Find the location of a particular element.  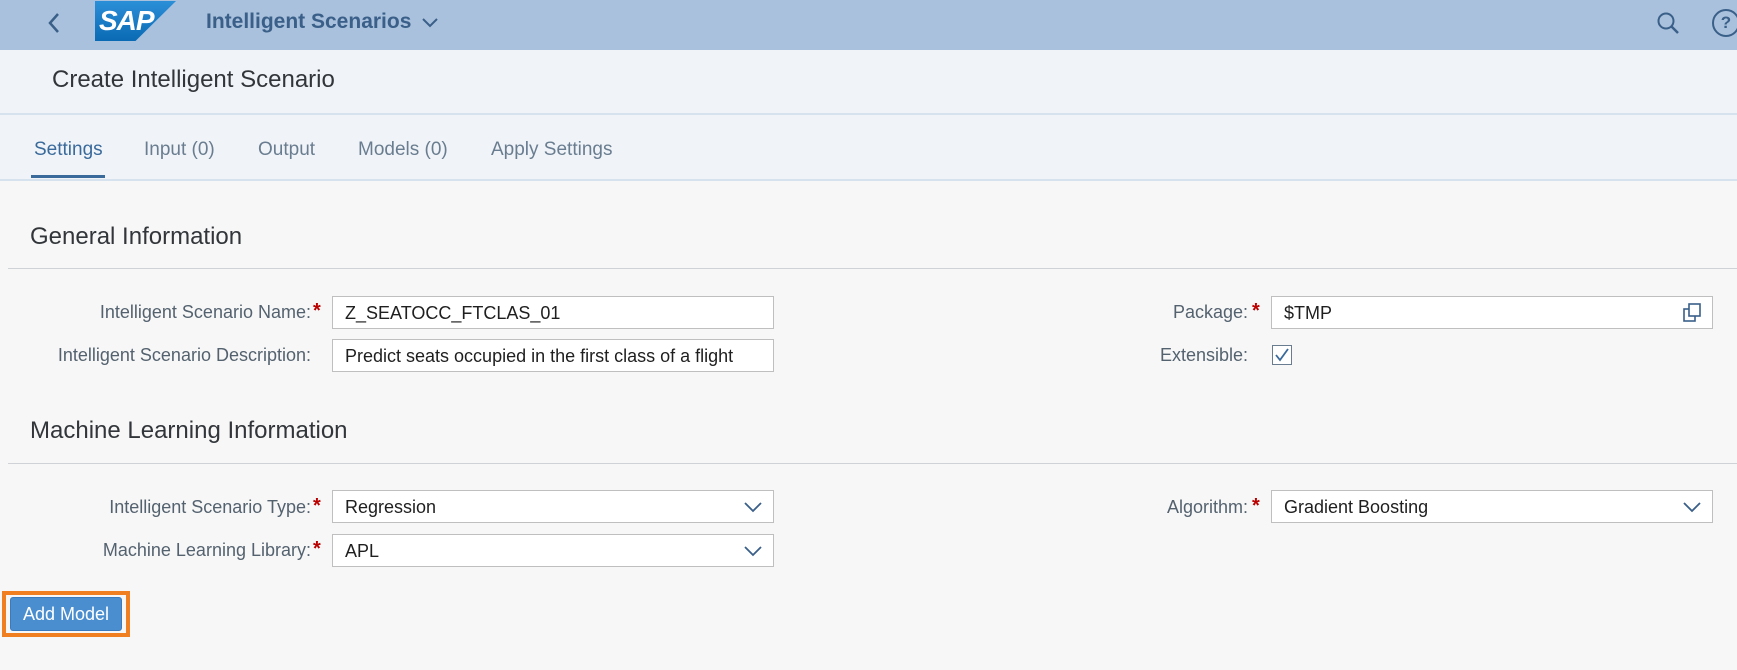

tab-input: Input (0) is located at coordinates (179, 150).